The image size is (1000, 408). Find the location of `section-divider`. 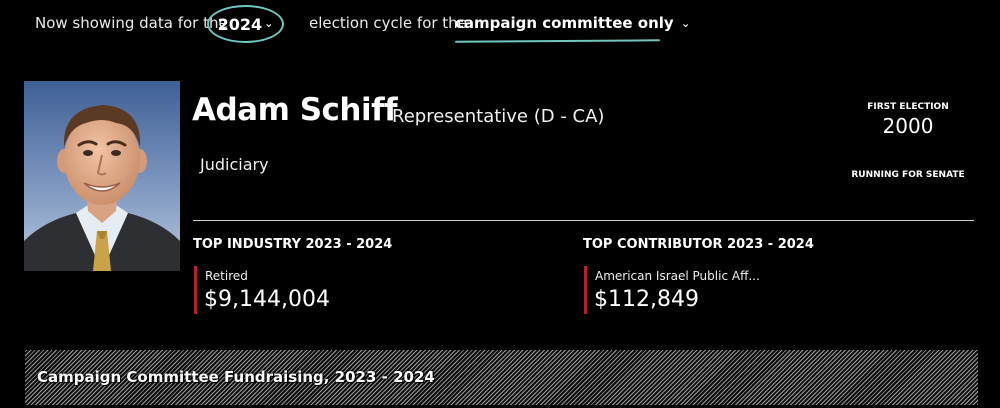

section-divider is located at coordinates (583, 220).